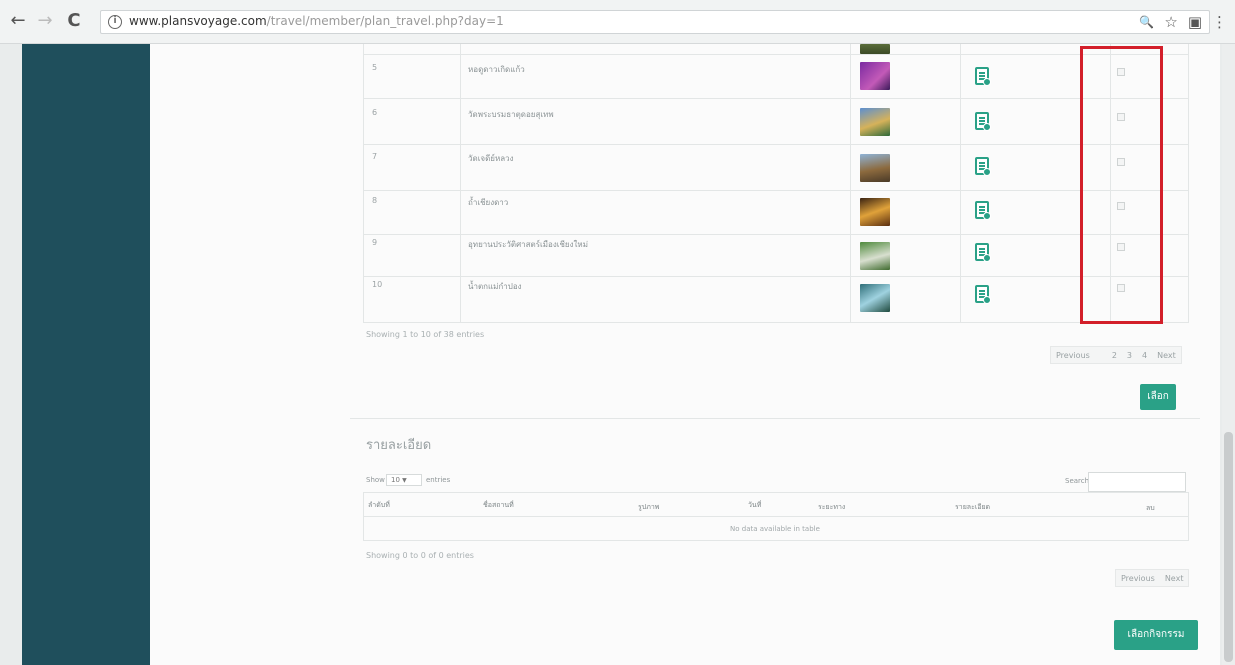  Describe the element at coordinates (511, 114) in the screenshot. I see `place-name: วัดพระบรมธาตุดอยสุเทพ` at that location.